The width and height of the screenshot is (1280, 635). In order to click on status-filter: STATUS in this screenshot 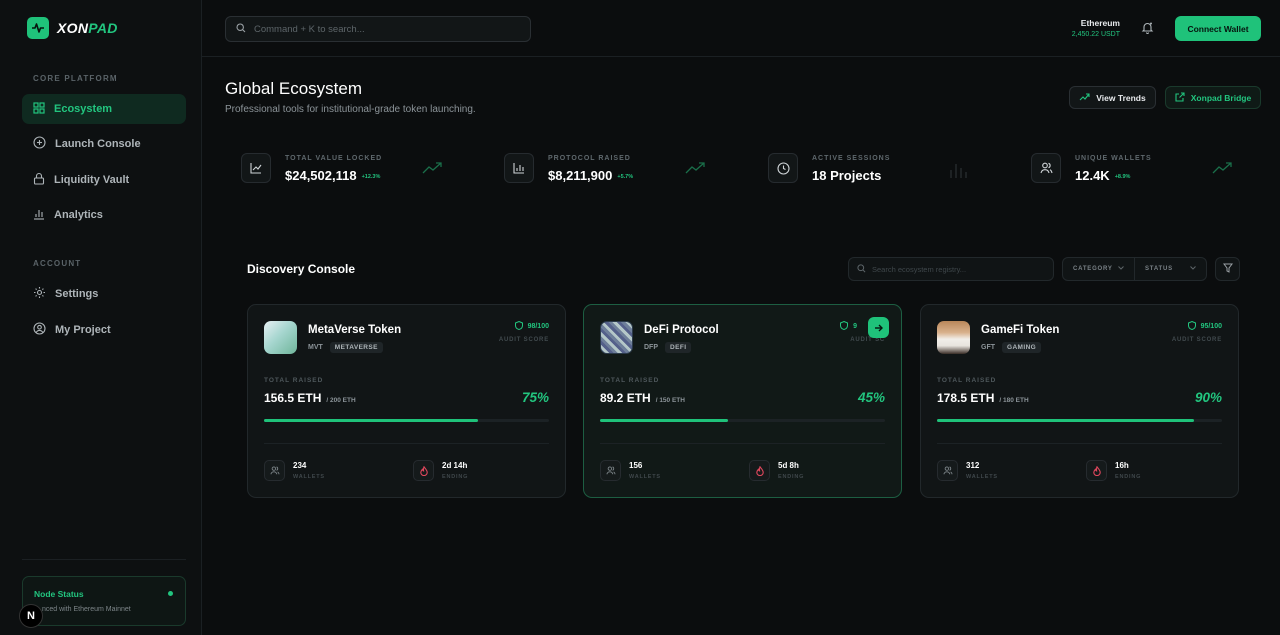, I will do `click(1170, 269)`.